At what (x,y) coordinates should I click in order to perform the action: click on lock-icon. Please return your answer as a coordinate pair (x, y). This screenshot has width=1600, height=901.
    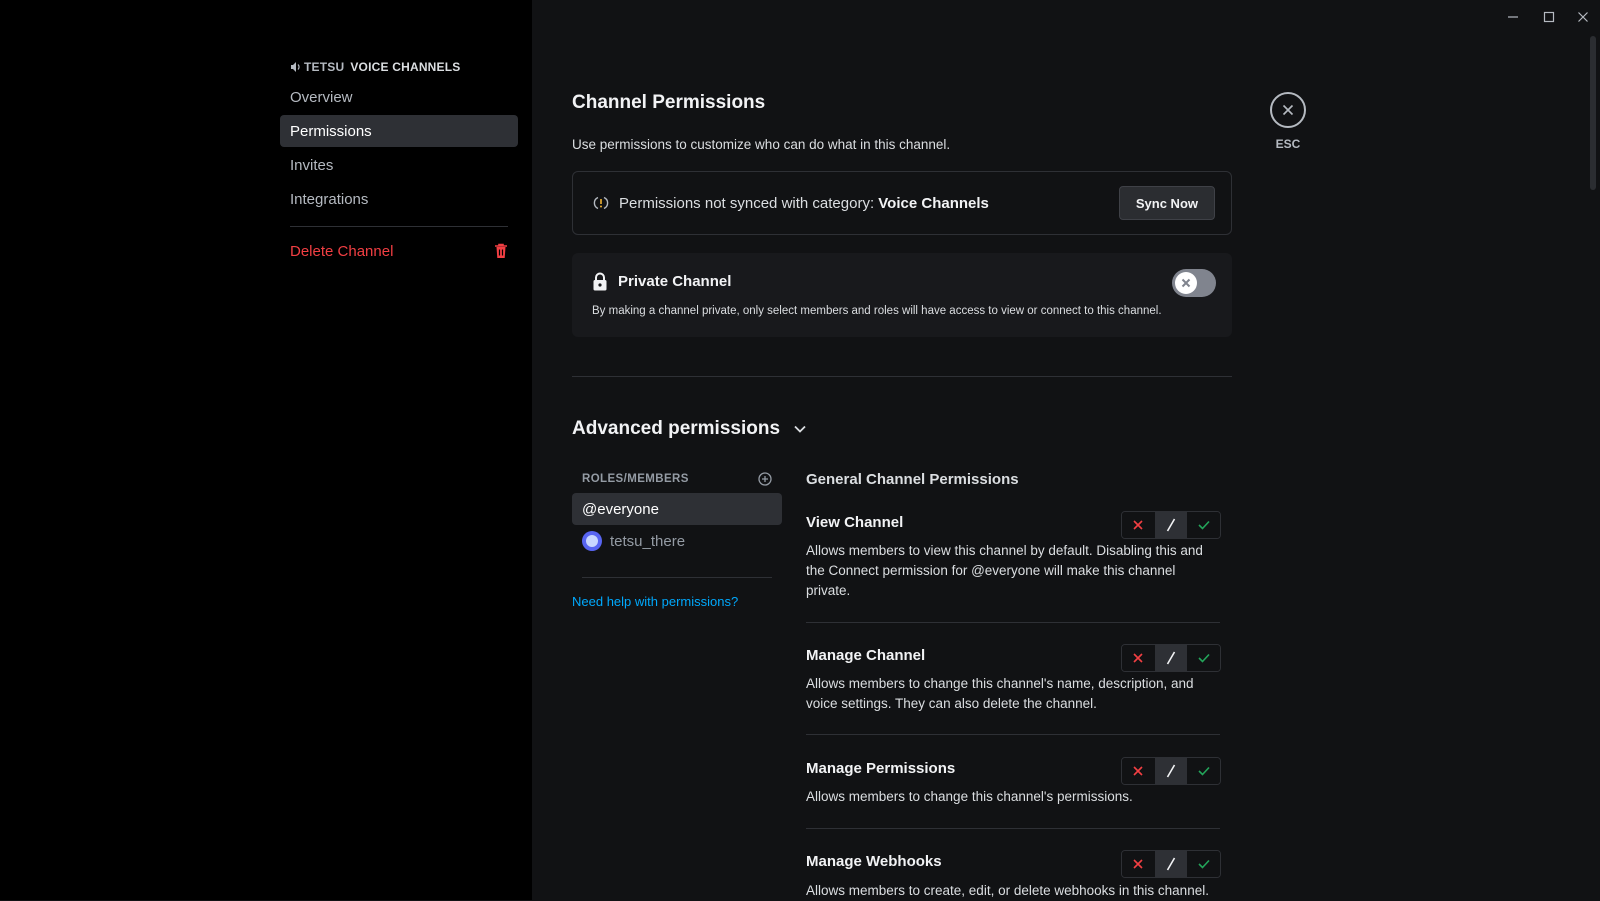
    Looking at the image, I should click on (600, 281).